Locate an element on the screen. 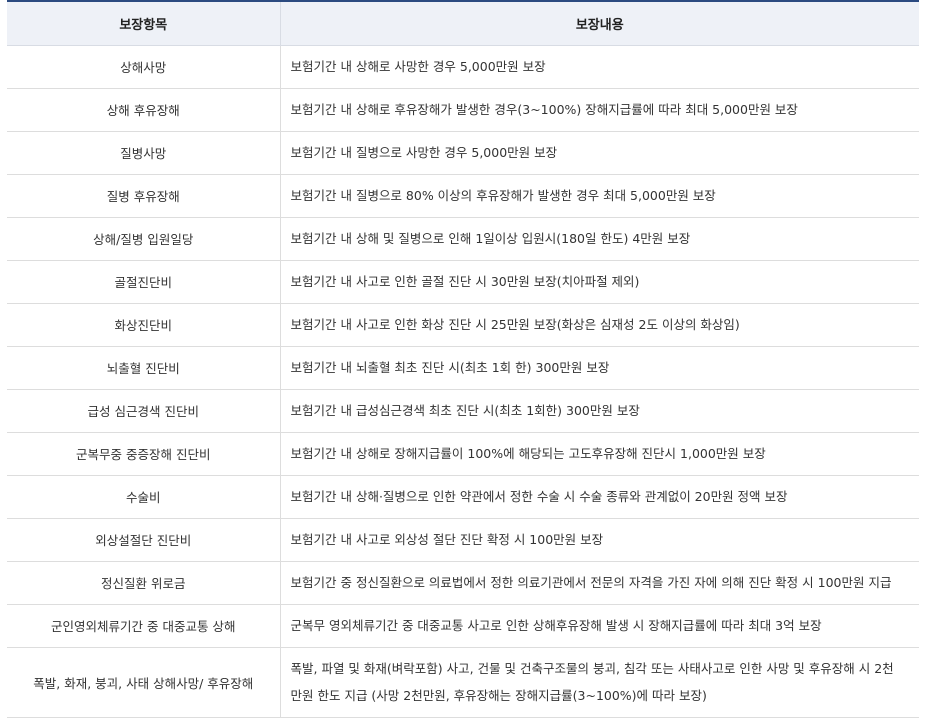 This screenshot has height=721, width=927. coverage-item-cell: 상해 후유장해 is located at coordinates (144, 110).